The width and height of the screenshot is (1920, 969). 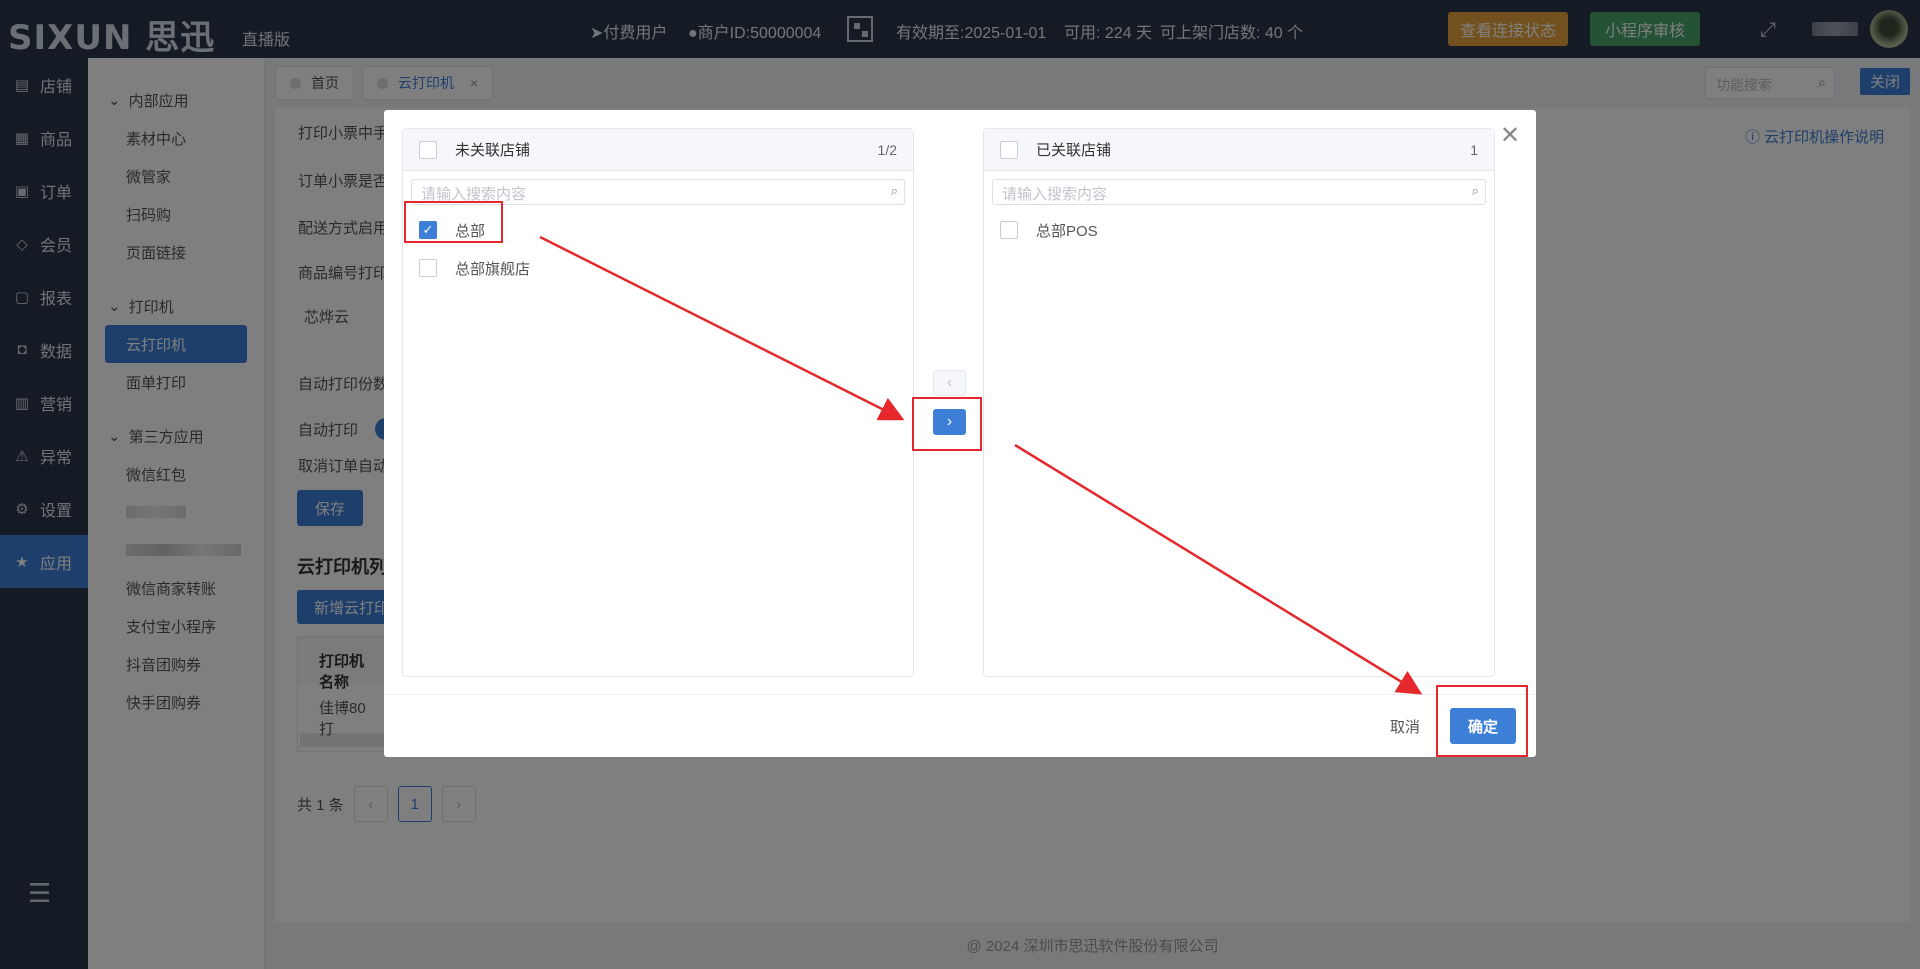 What do you see at coordinates (722, 328) in the screenshot?
I see `arrow-to-move-button` at bounding box center [722, 328].